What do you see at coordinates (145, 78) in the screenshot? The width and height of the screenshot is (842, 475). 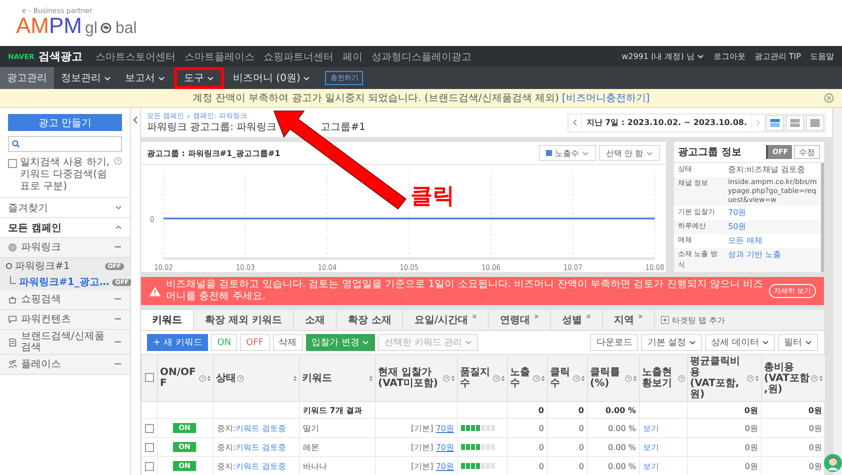 I see `nav-tab: 보고서` at bounding box center [145, 78].